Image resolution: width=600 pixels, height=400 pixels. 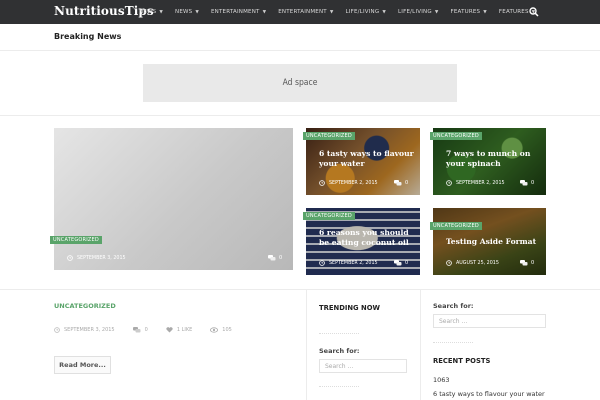 I want to click on nav-item-life-living-2: LIFE/LIVING ▼, so click(x=418, y=12).